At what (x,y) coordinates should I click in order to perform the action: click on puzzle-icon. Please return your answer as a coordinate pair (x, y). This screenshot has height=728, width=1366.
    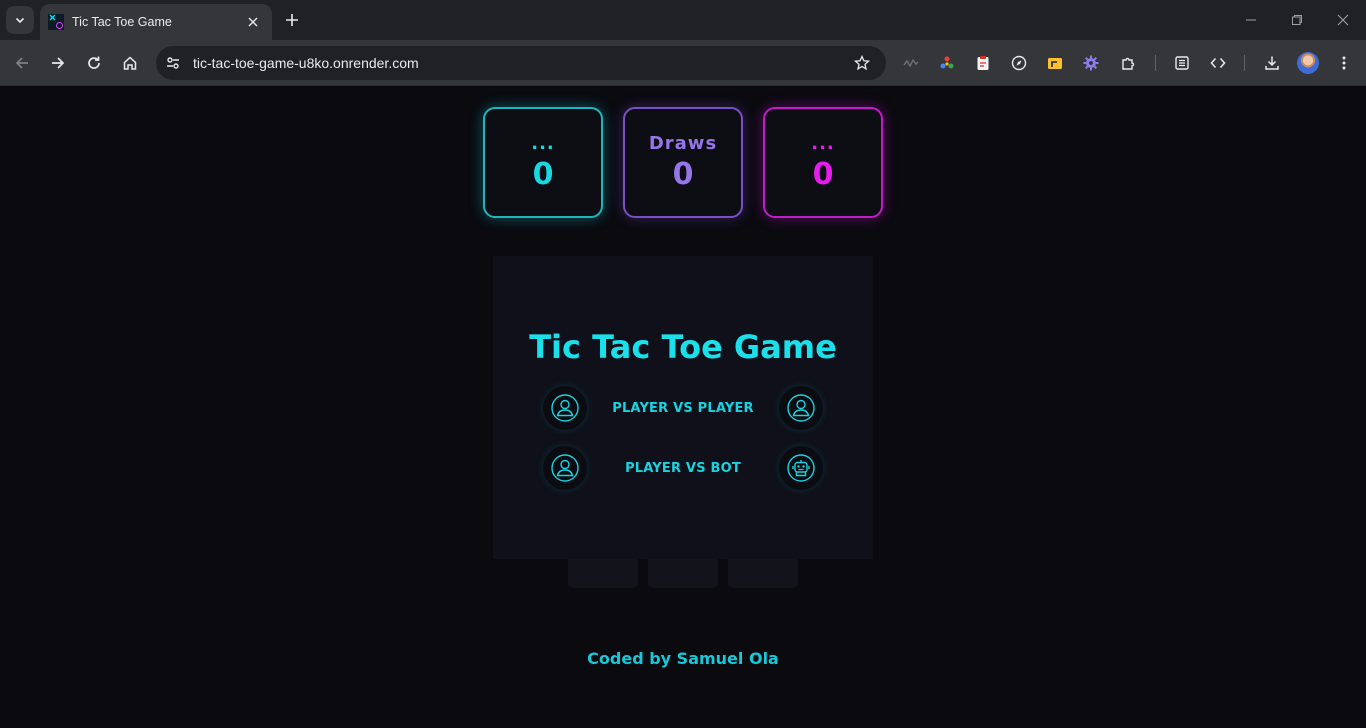
    Looking at the image, I should click on (1128, 63).